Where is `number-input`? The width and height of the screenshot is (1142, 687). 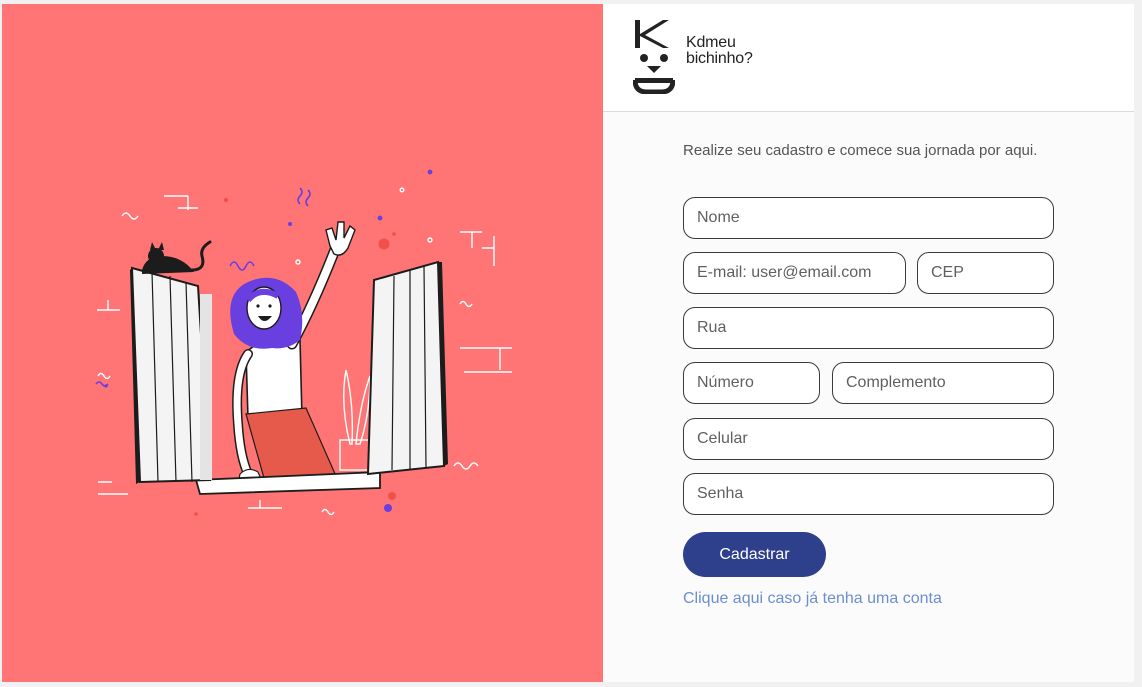
number-input is located at coordinates (751, 383).